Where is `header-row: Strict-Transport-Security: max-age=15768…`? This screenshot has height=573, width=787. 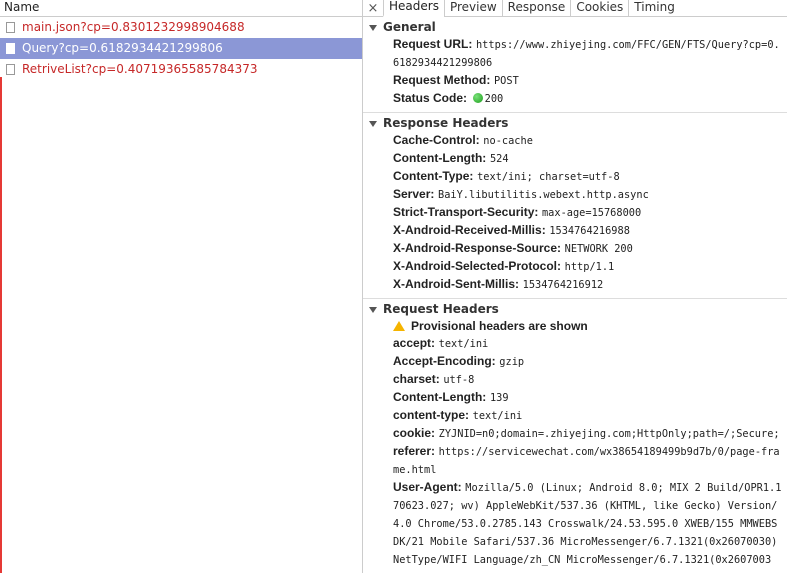
header-row: Strict-Transport-Security: max-age=15768… is located at coordinates (575, 213).